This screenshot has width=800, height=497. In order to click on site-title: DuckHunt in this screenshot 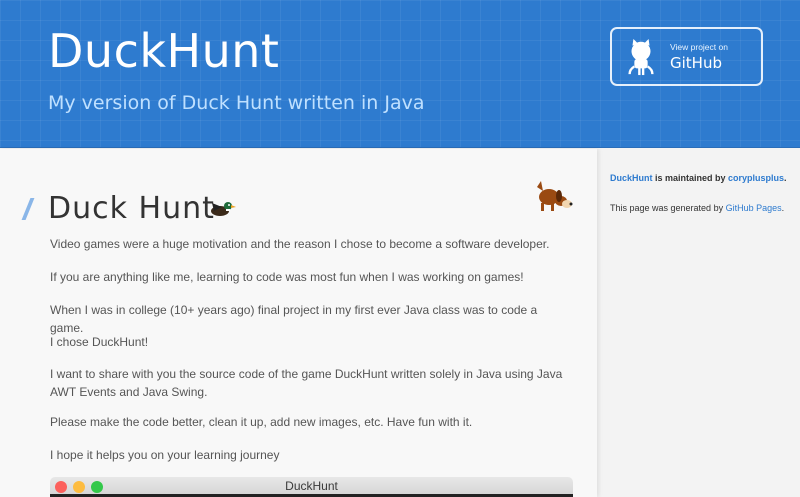, I will do `click(163, 51)`.